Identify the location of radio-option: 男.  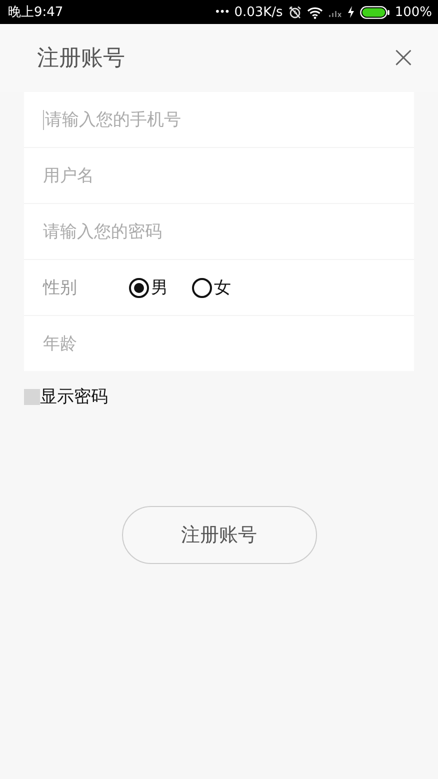
(148, 287).